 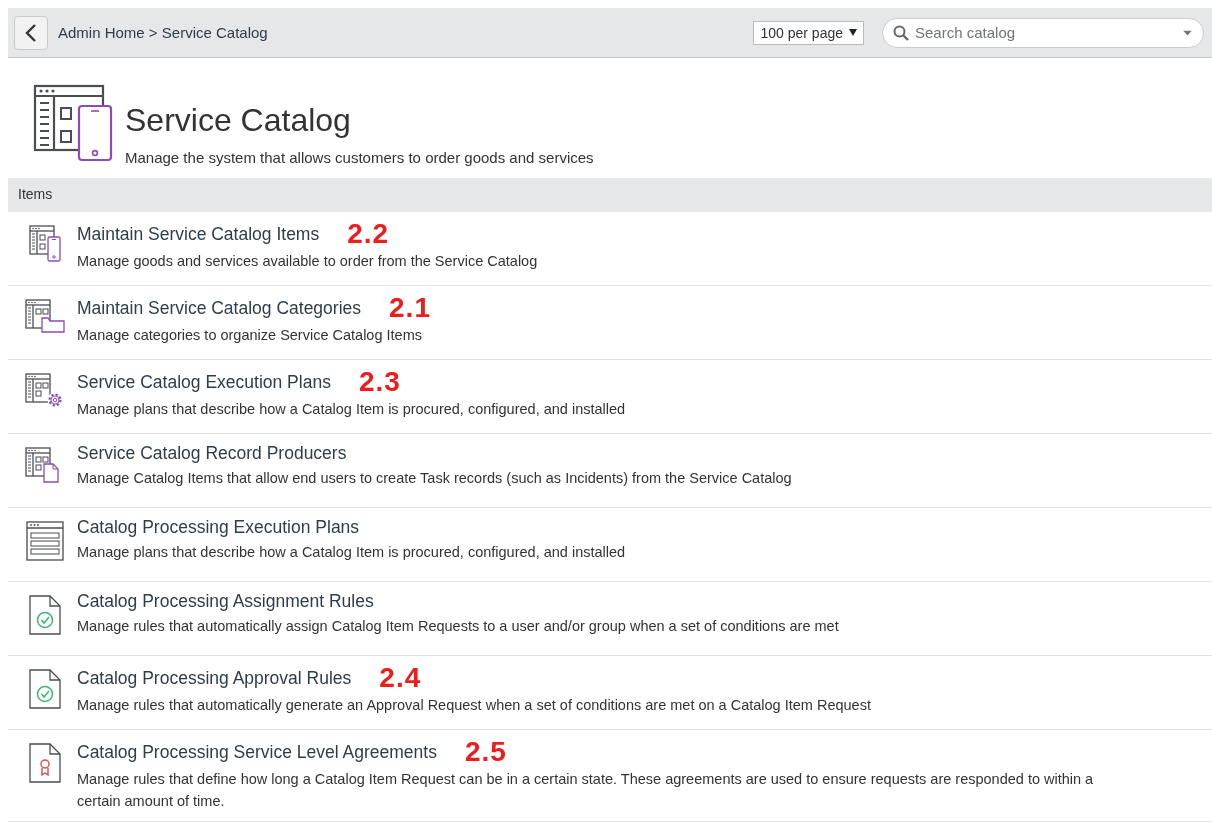 I want to click on item-link: Catalog Processing Assignment Rules, so click(x=225, y=601).